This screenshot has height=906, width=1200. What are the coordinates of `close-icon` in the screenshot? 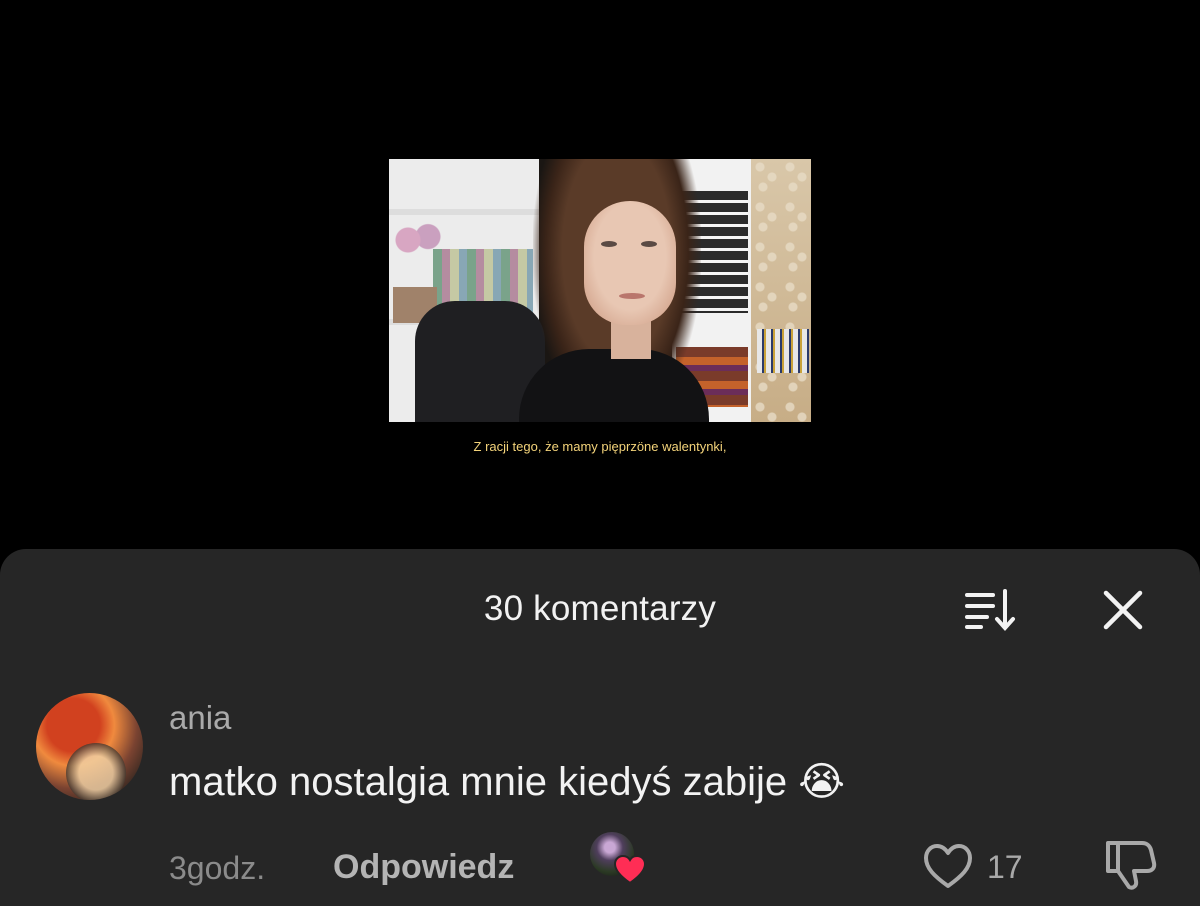 It's located at (1123, 610).